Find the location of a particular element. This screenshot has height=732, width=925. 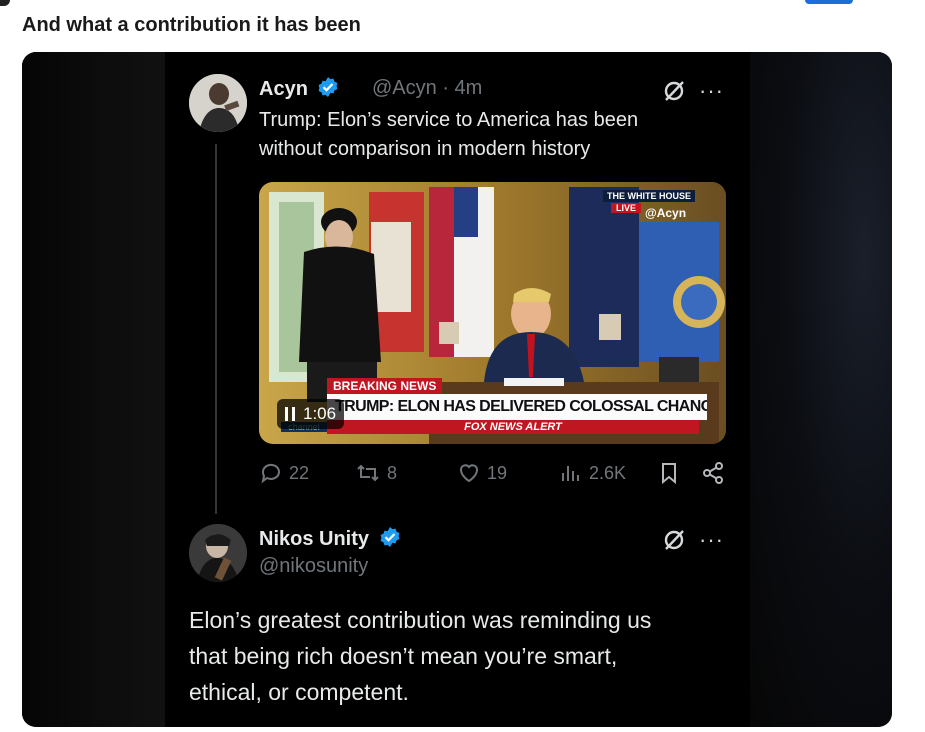

reply-author-handle: @nikosunity is located at coordinates (313, 566).